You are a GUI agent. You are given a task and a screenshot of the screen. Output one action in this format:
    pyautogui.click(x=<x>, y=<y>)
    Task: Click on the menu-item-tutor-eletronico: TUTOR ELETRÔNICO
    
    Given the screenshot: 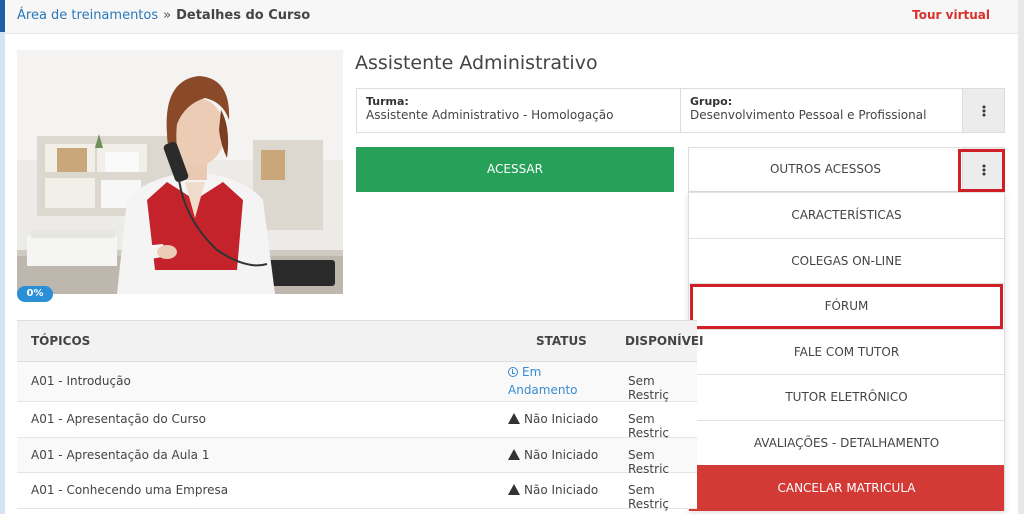 What is the action you would take?
    pyautogui.click(x=846, y=397)
    